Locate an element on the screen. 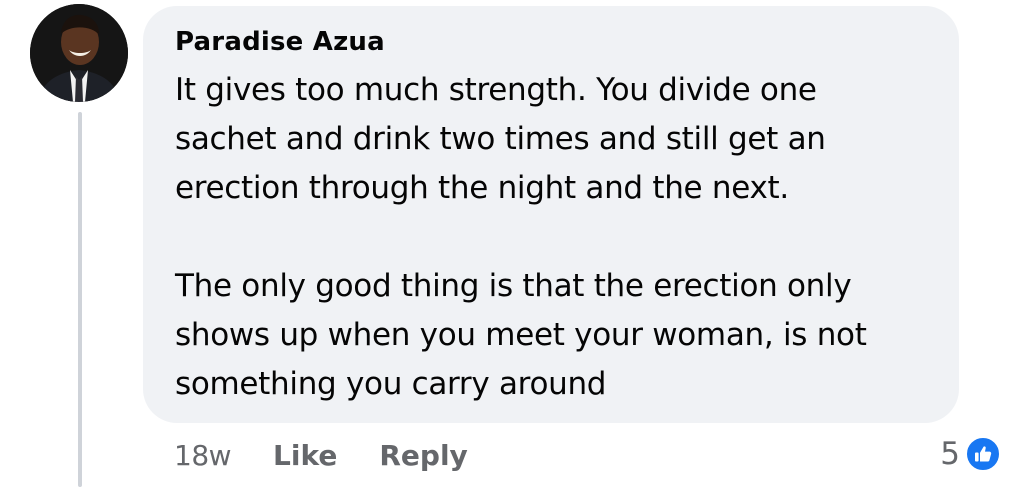 The image size is (1024, 487). reaction-summary: 5 is located at coordinates (971, 454).